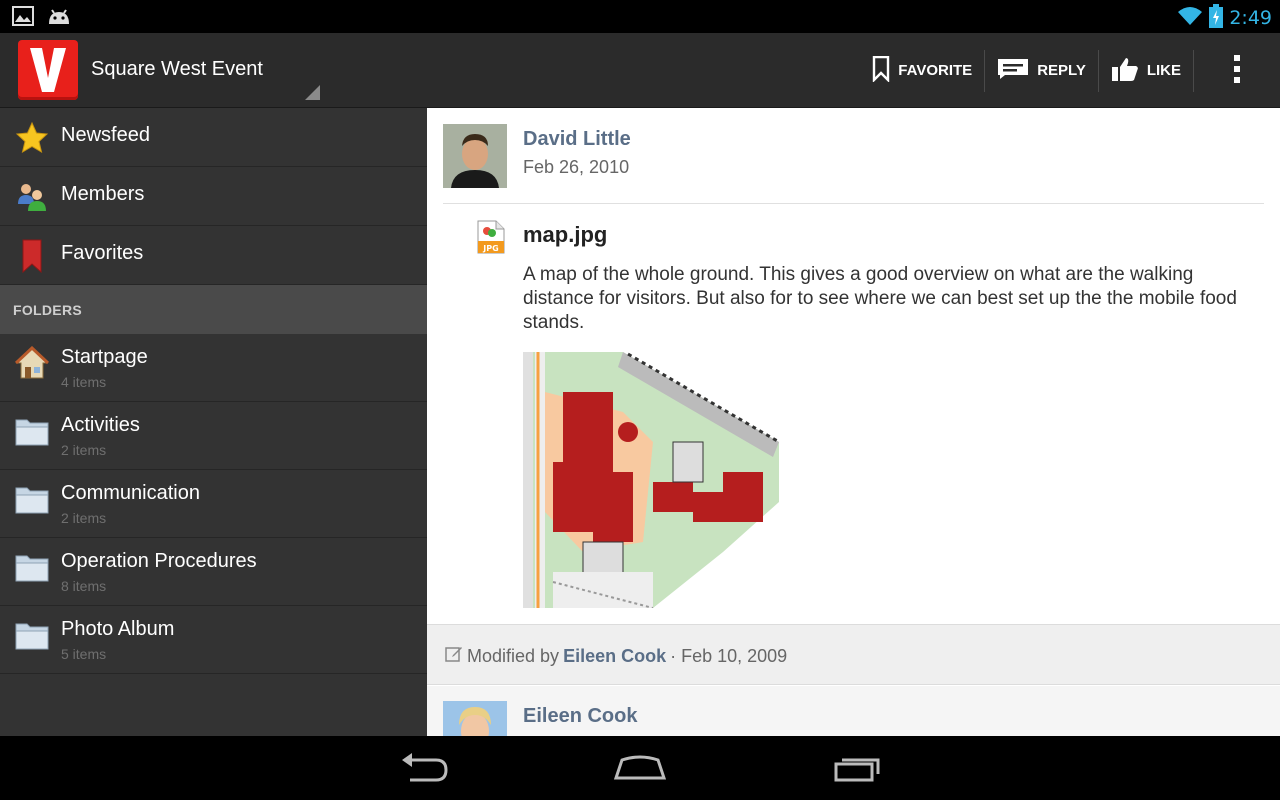 Image resolution: width=1280 pixels, height=800 pixels. I want to click on like-label: LIKE, so click(1163, 70).